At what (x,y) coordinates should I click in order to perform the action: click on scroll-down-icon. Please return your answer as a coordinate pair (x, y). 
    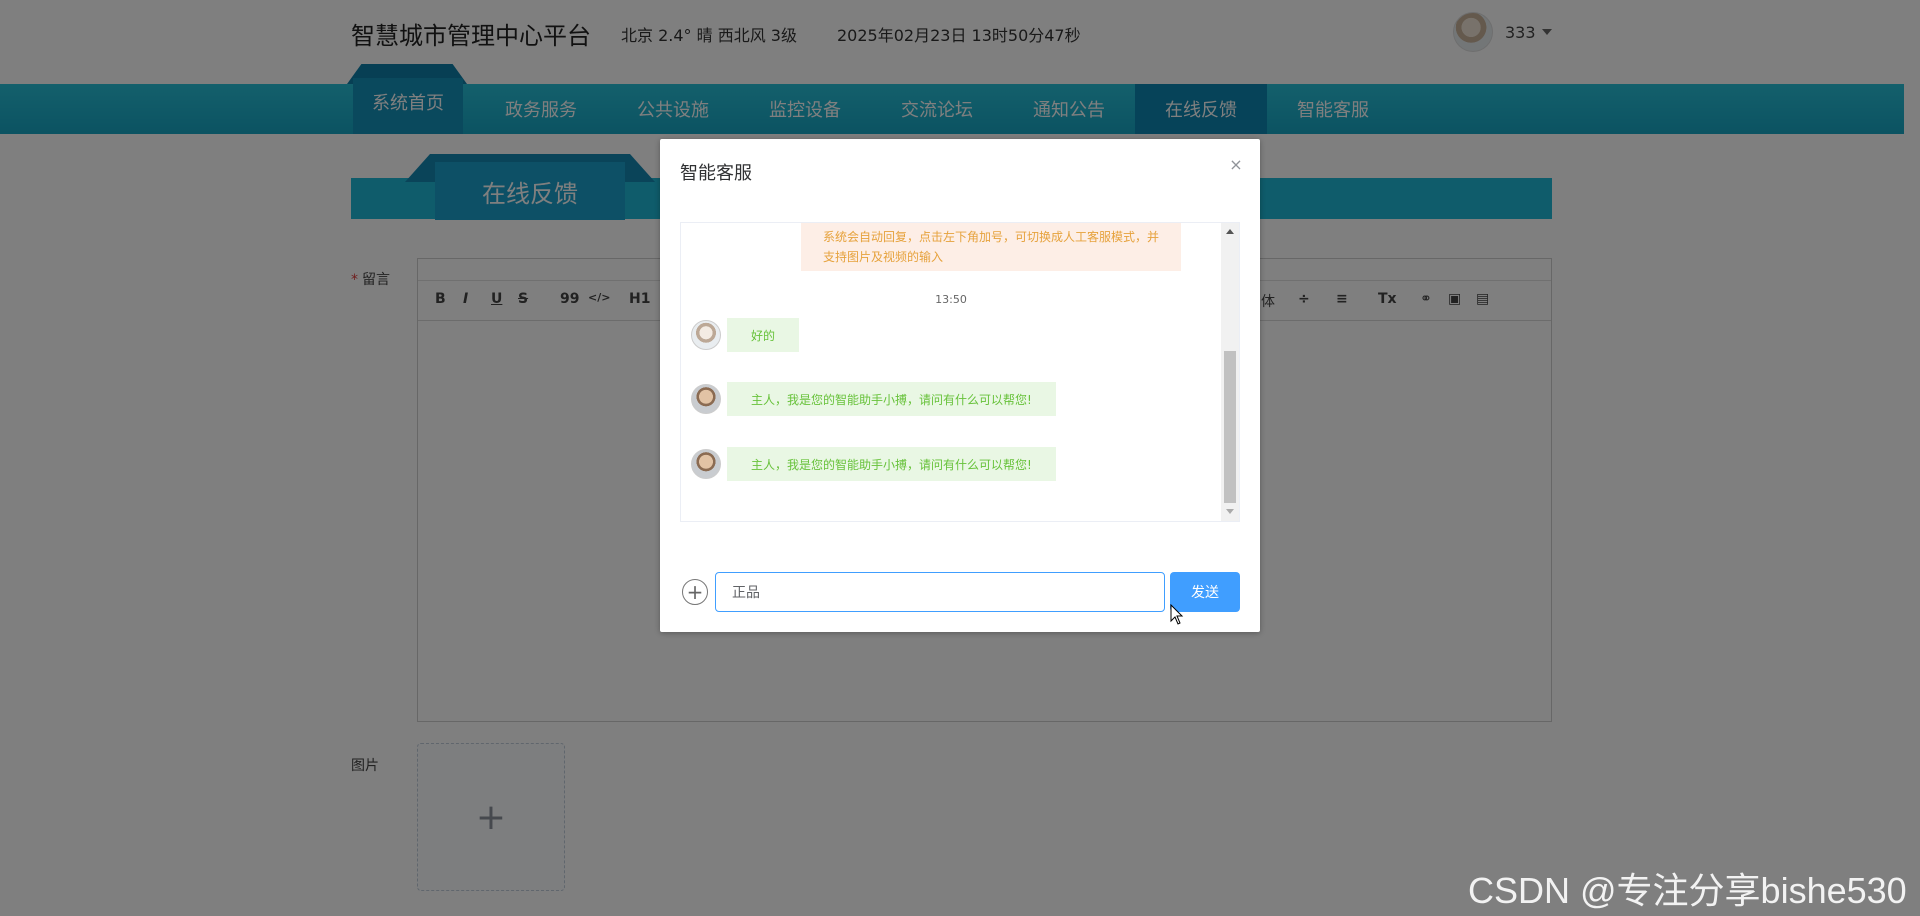
    Looking at the image, I should click on (1230, 511).